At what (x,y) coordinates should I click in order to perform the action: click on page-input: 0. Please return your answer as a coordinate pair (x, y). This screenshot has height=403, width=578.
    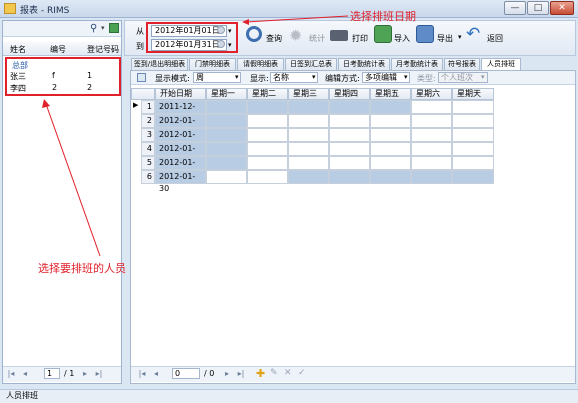
    Looking at the image, I should click on (186, 373).